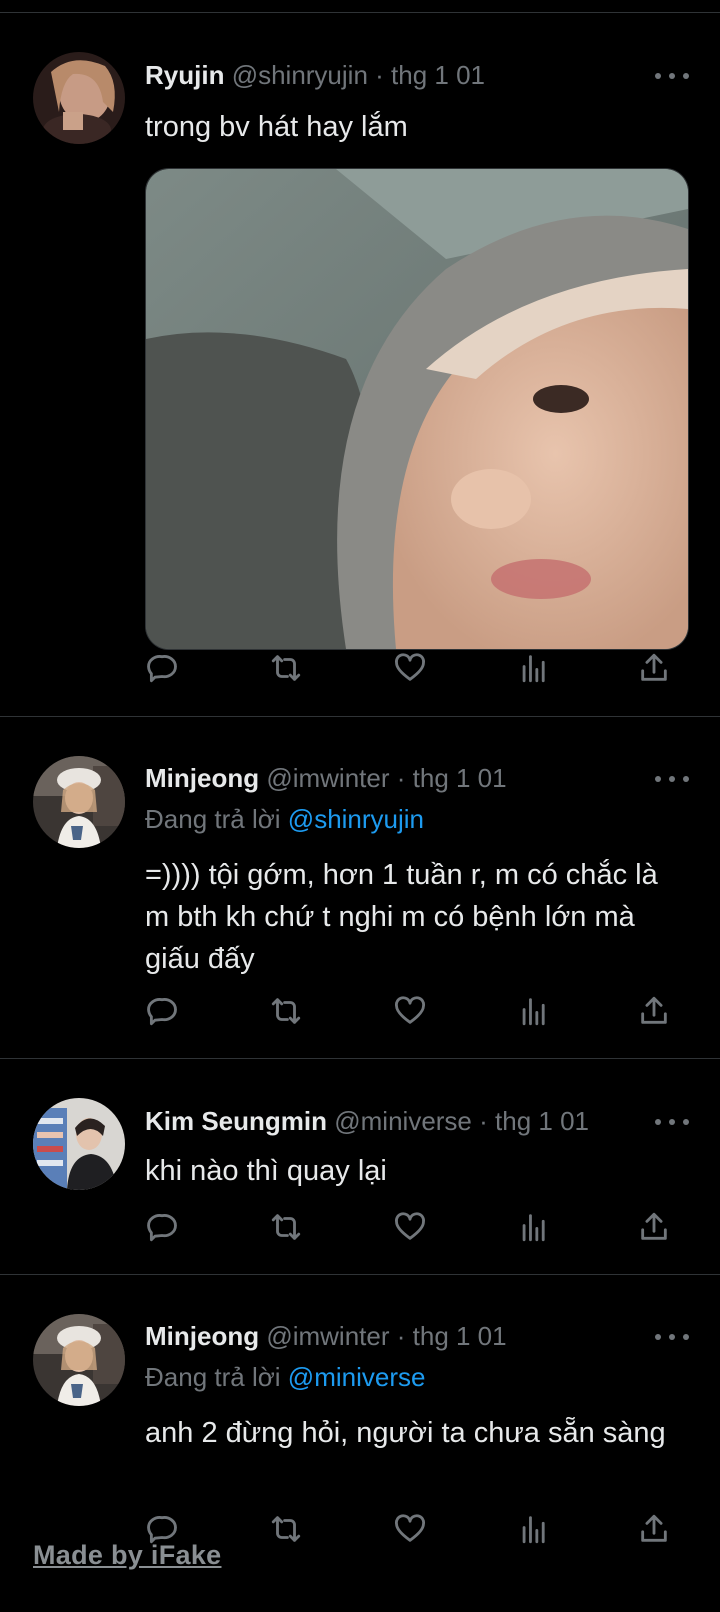  What do you see at coordinates (300, 75) in the screenshot?
I see `user-handle: @shinryujin` at bounding box center [300, 75].